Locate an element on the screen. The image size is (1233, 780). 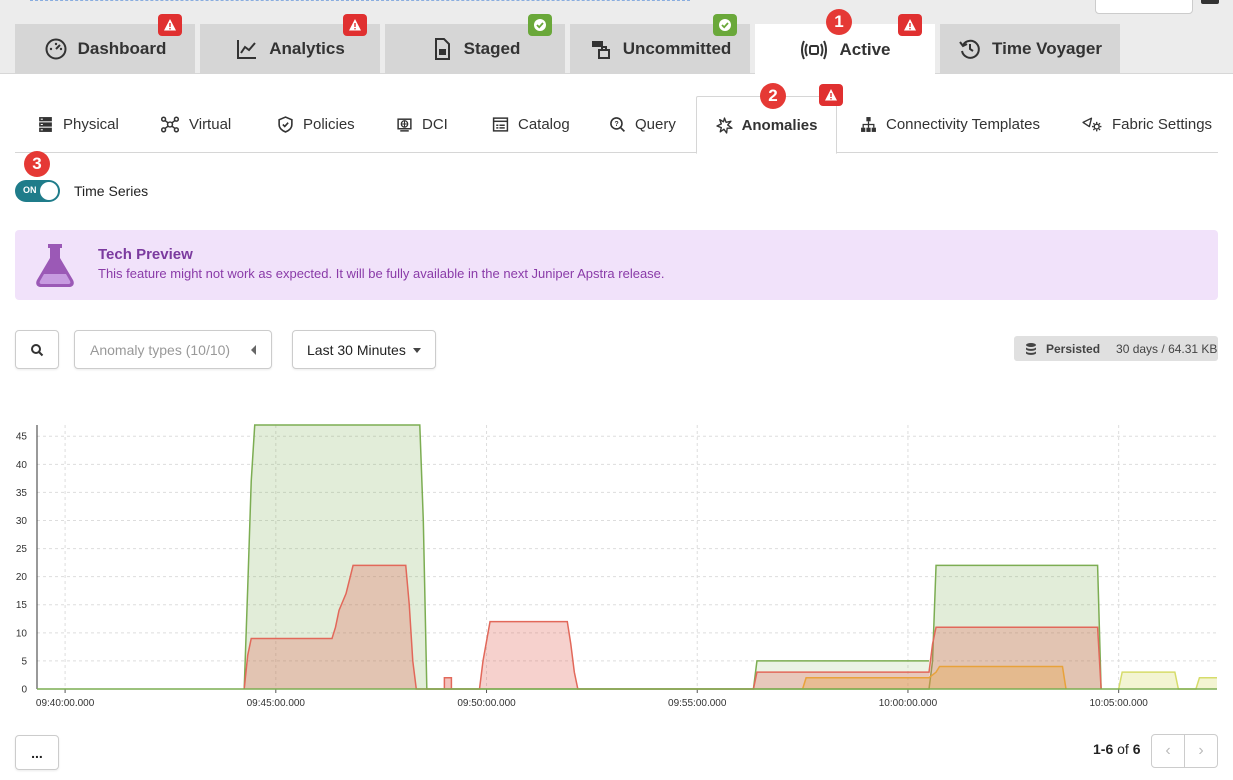
catalog-icon is located at coordinates (500, 124).